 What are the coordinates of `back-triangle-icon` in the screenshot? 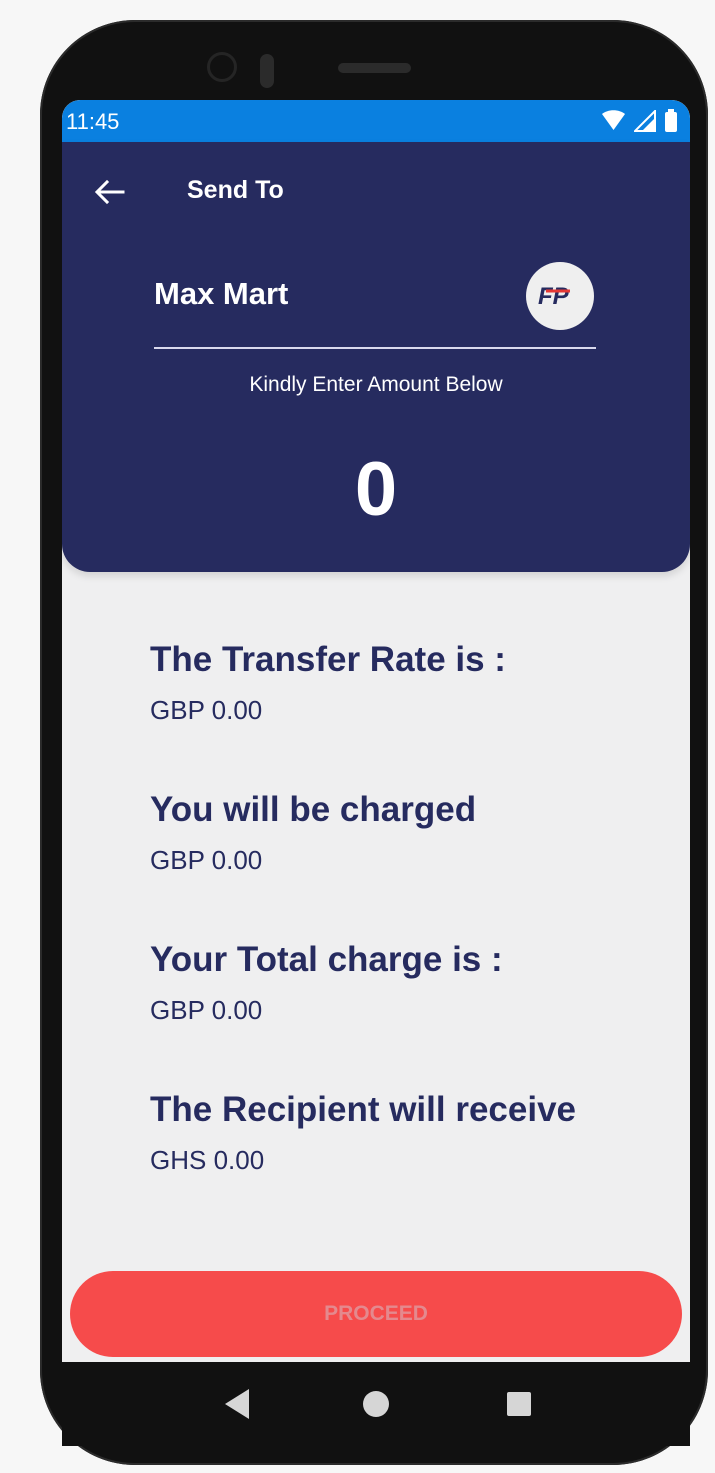 It's located at (237, 1404).